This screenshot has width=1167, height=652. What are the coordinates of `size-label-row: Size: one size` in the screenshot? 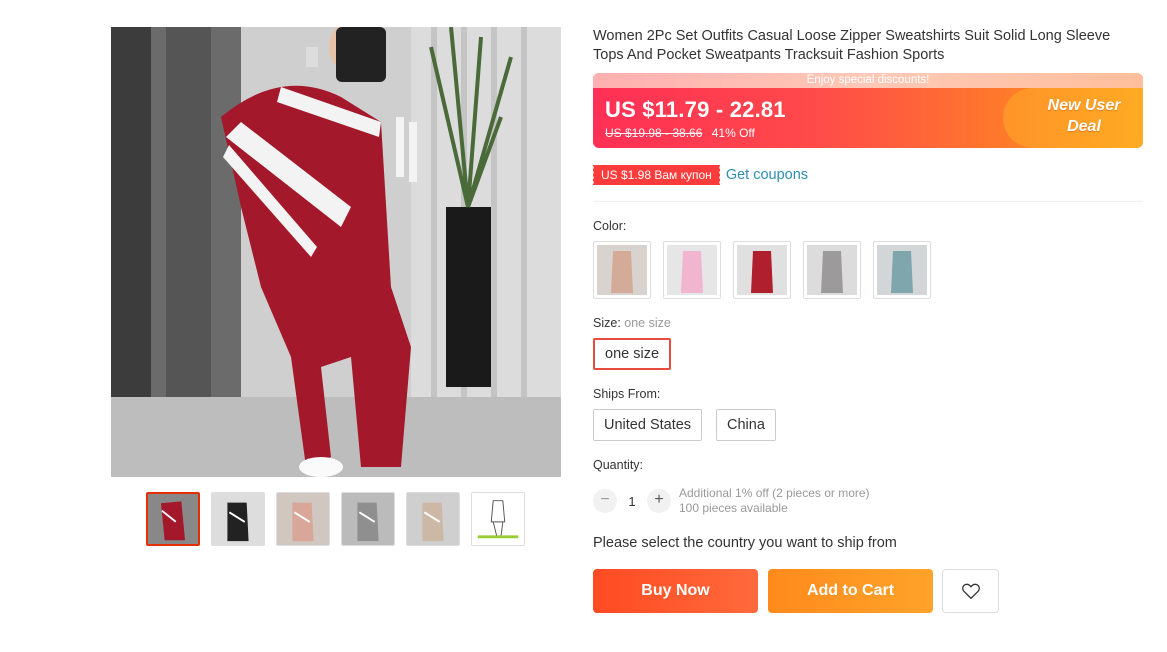 It's located at (632, 323).